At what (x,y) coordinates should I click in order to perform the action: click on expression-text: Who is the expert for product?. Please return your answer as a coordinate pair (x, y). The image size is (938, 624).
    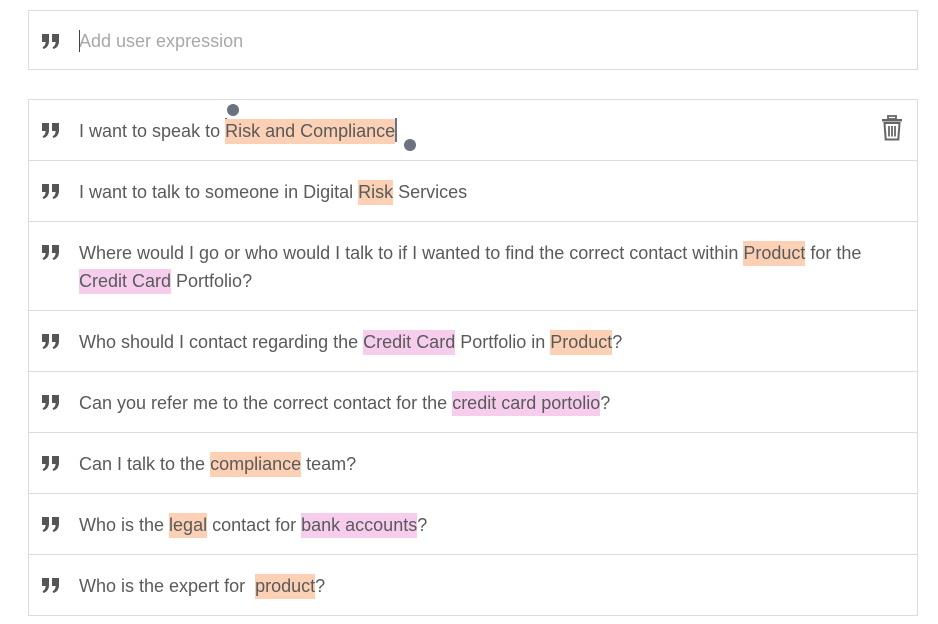
    Looking at the image, I should click on (472, 586).